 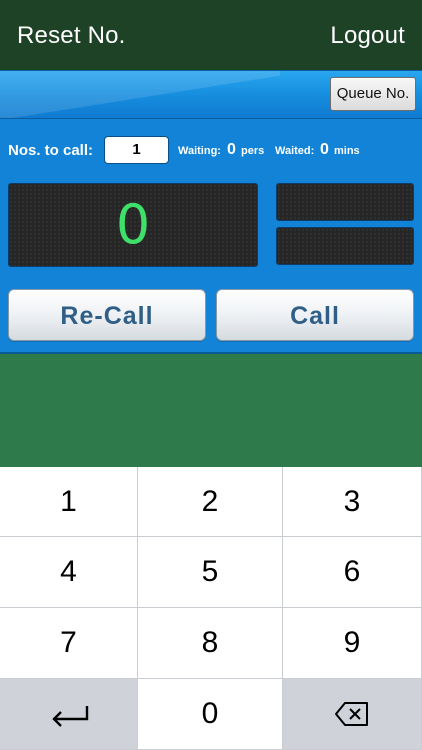 What do you see at coordinates (133, 225) in the screenshot?
I see `current-number-display: 0` at bounding box center [133, 225].